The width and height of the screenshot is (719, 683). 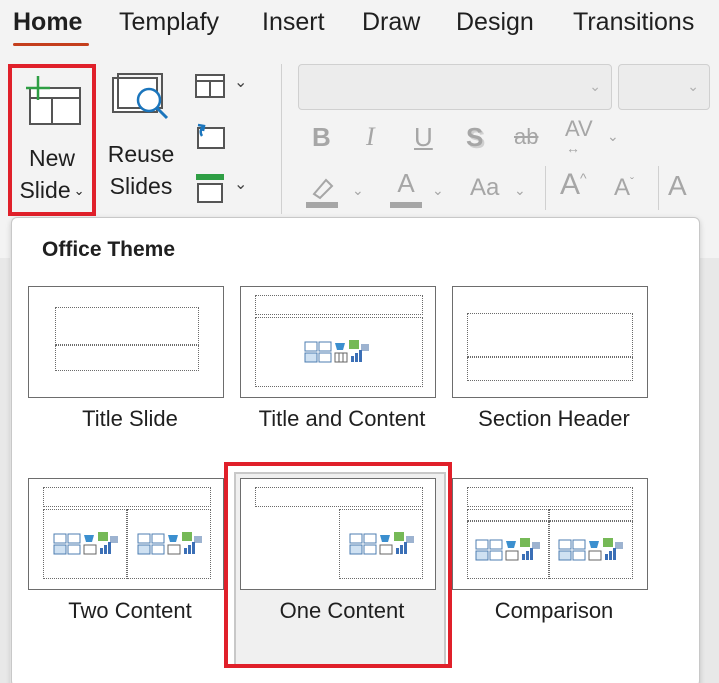 I want to click on tab-draw: Draw, so click(x=391, y=22).